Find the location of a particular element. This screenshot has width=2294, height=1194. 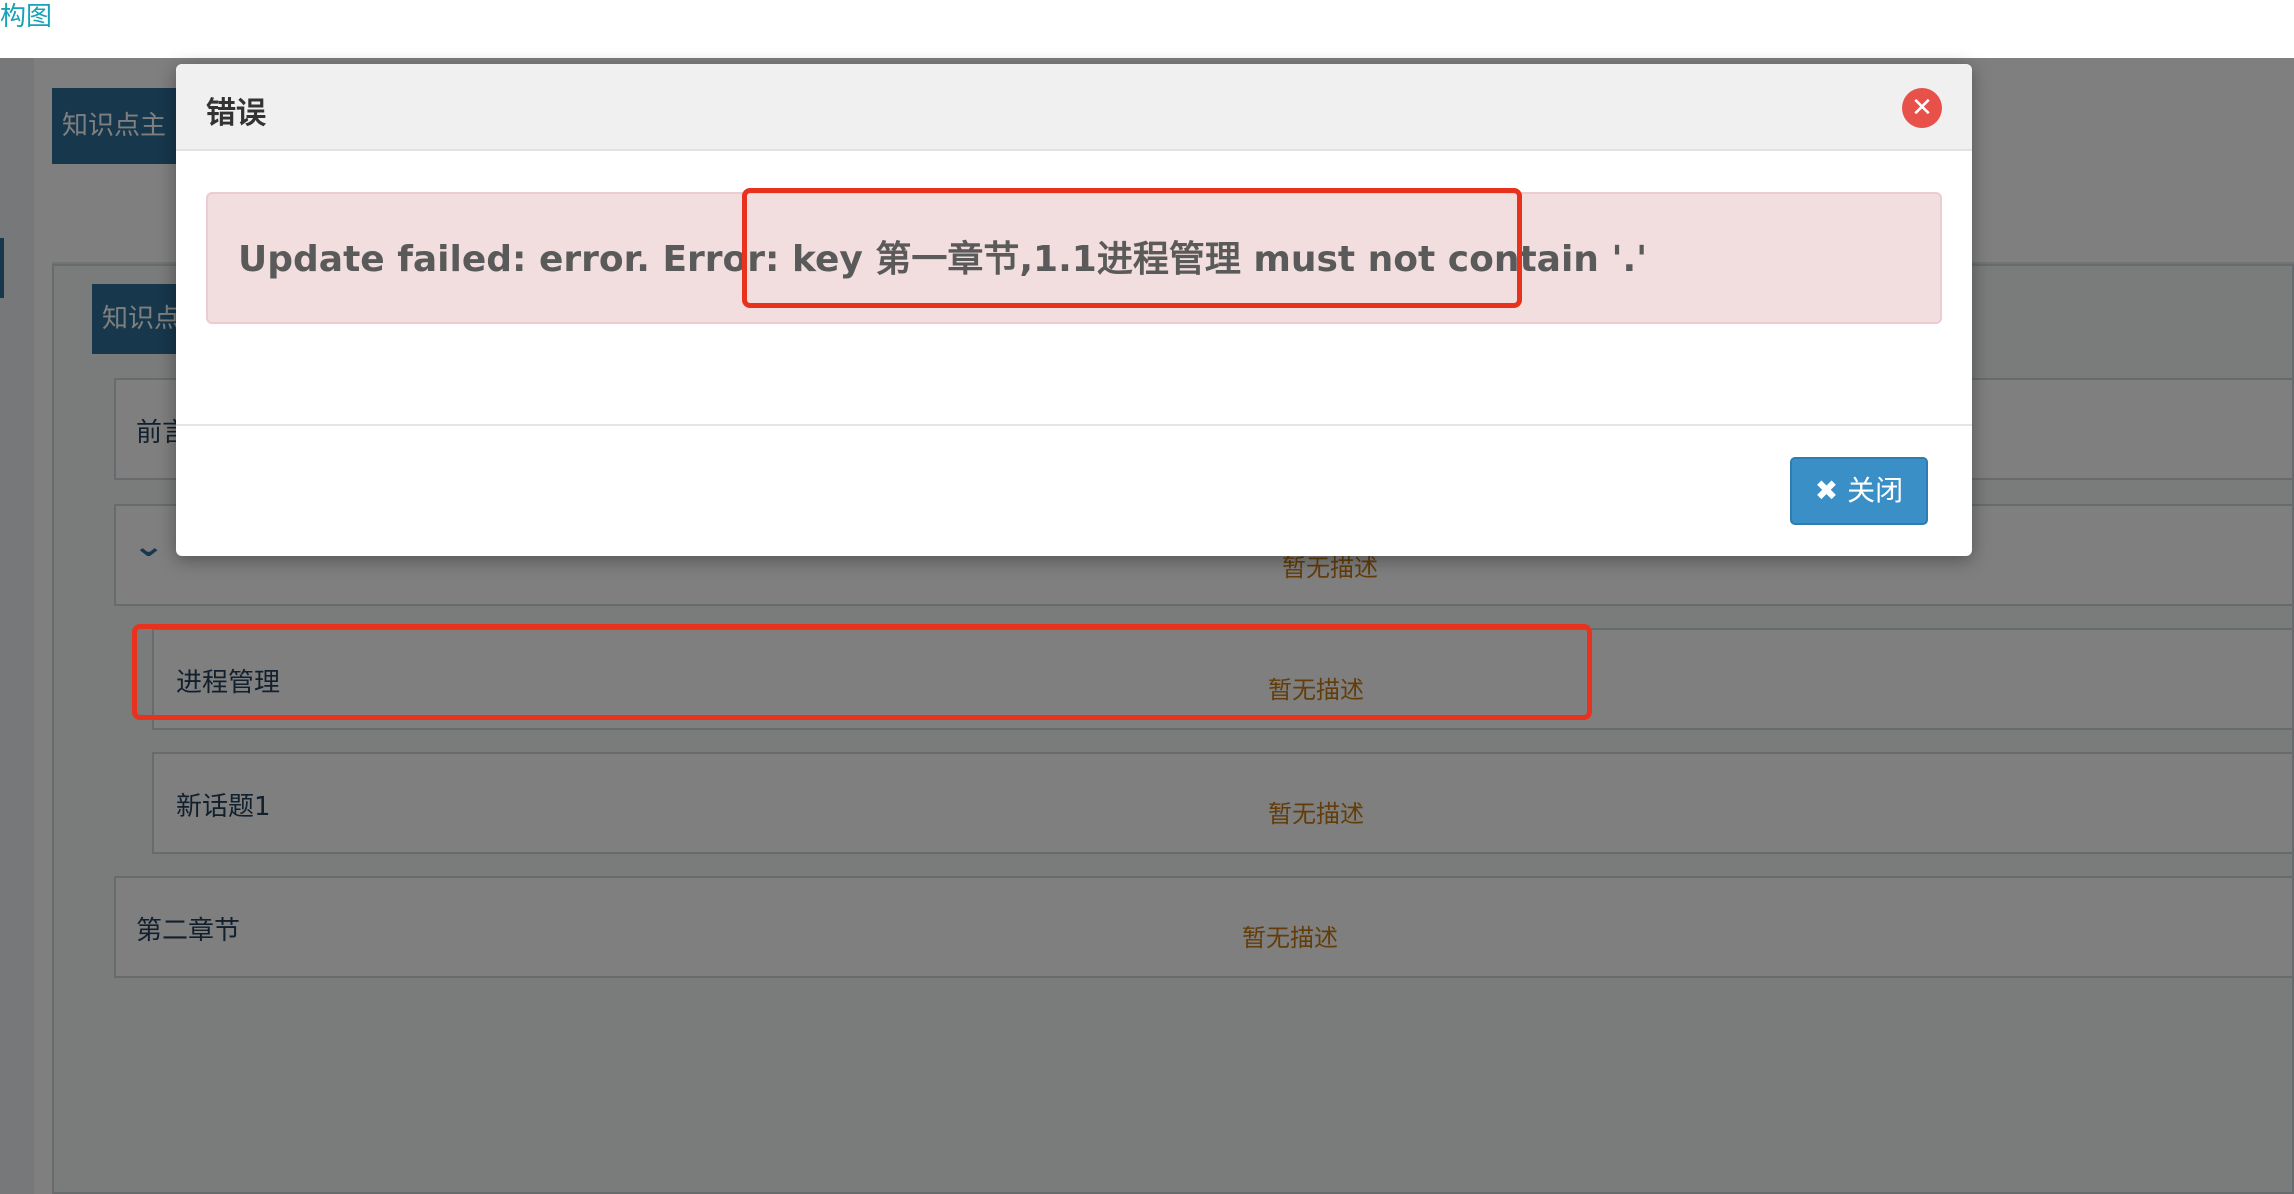

highlight-box-message is located at coordinates (1132, 248).